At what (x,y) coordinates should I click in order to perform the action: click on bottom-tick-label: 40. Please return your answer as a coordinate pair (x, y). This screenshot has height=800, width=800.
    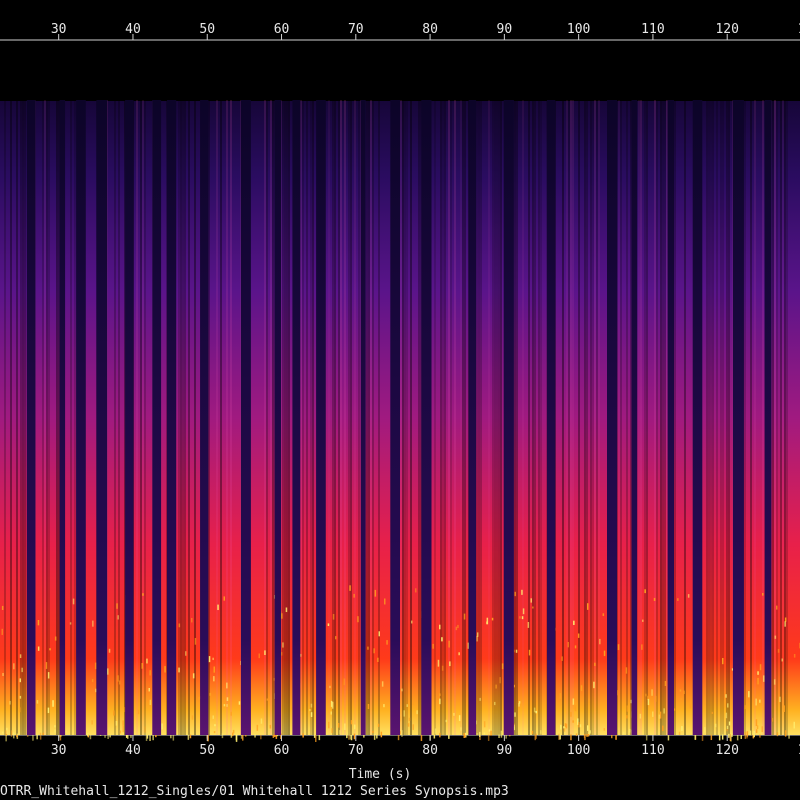
    Looking at the image, I should click on (133, 750).